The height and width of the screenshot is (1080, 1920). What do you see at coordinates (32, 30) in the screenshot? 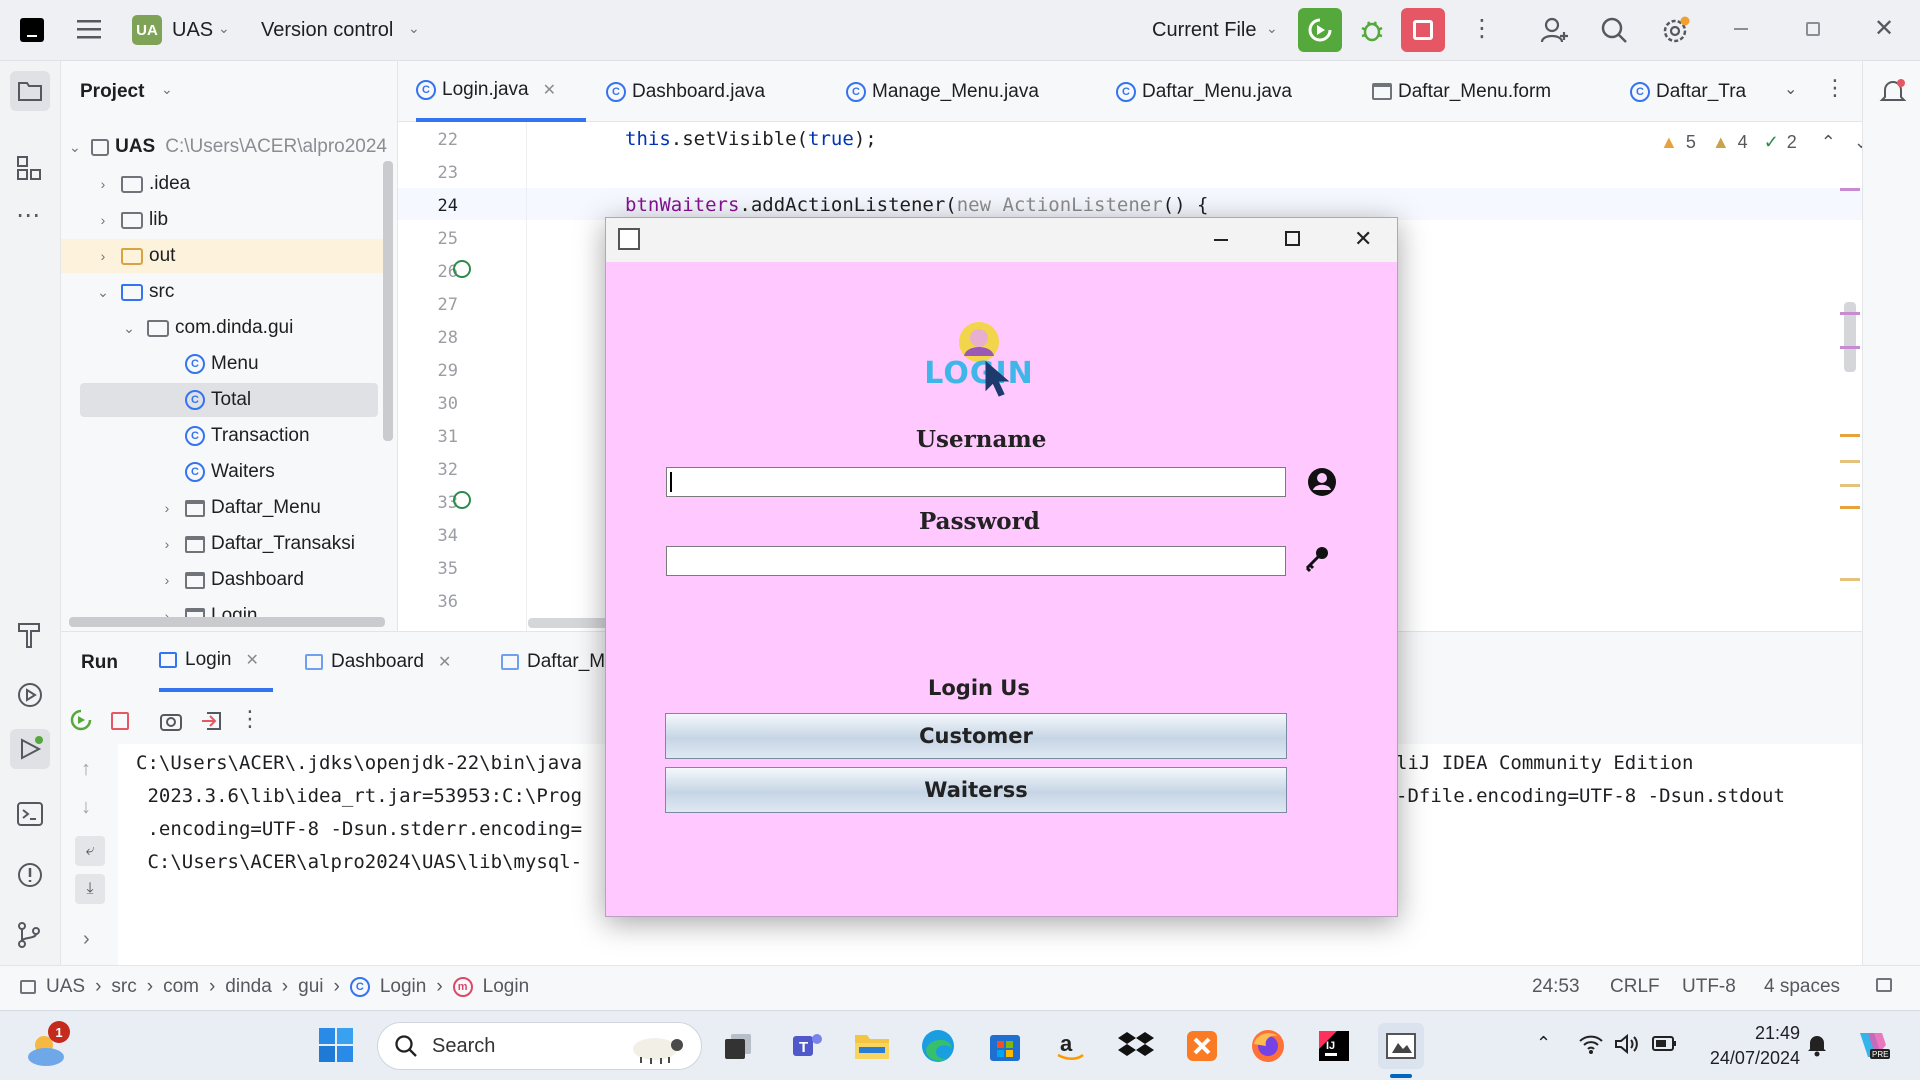
I see `intellij-logo-icon` at bounding box center [32, 30].